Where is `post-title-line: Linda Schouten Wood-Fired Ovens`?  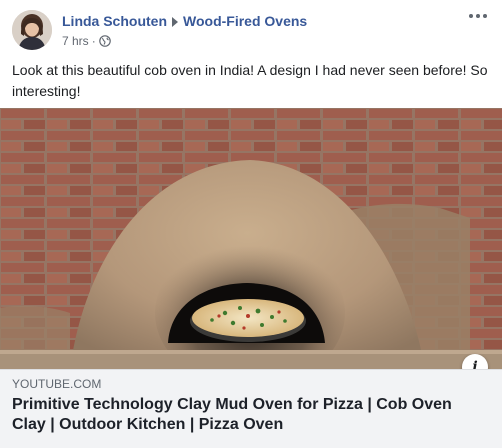 post-title-line: Linda Schouten Wood-Fired Ovens is located at coordinates (184, 21).